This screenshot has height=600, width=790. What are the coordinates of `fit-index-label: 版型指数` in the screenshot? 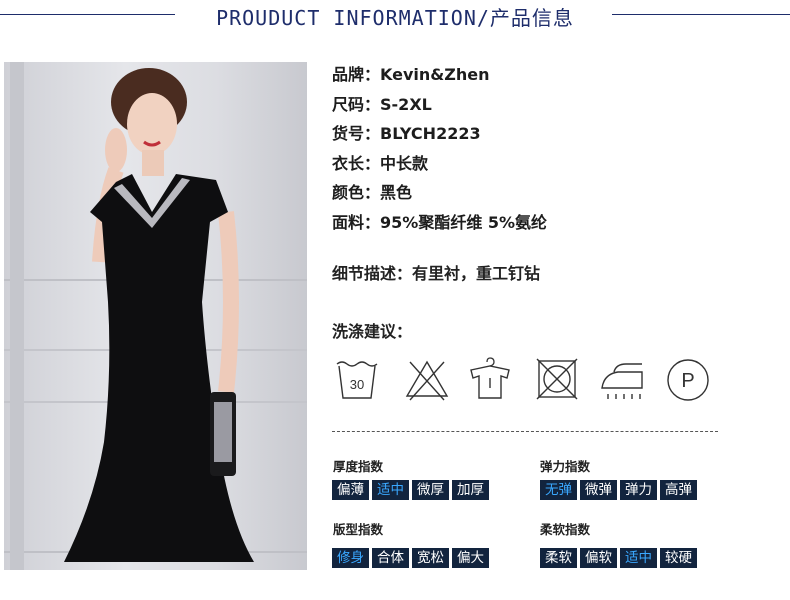 It's located at (358, 529).